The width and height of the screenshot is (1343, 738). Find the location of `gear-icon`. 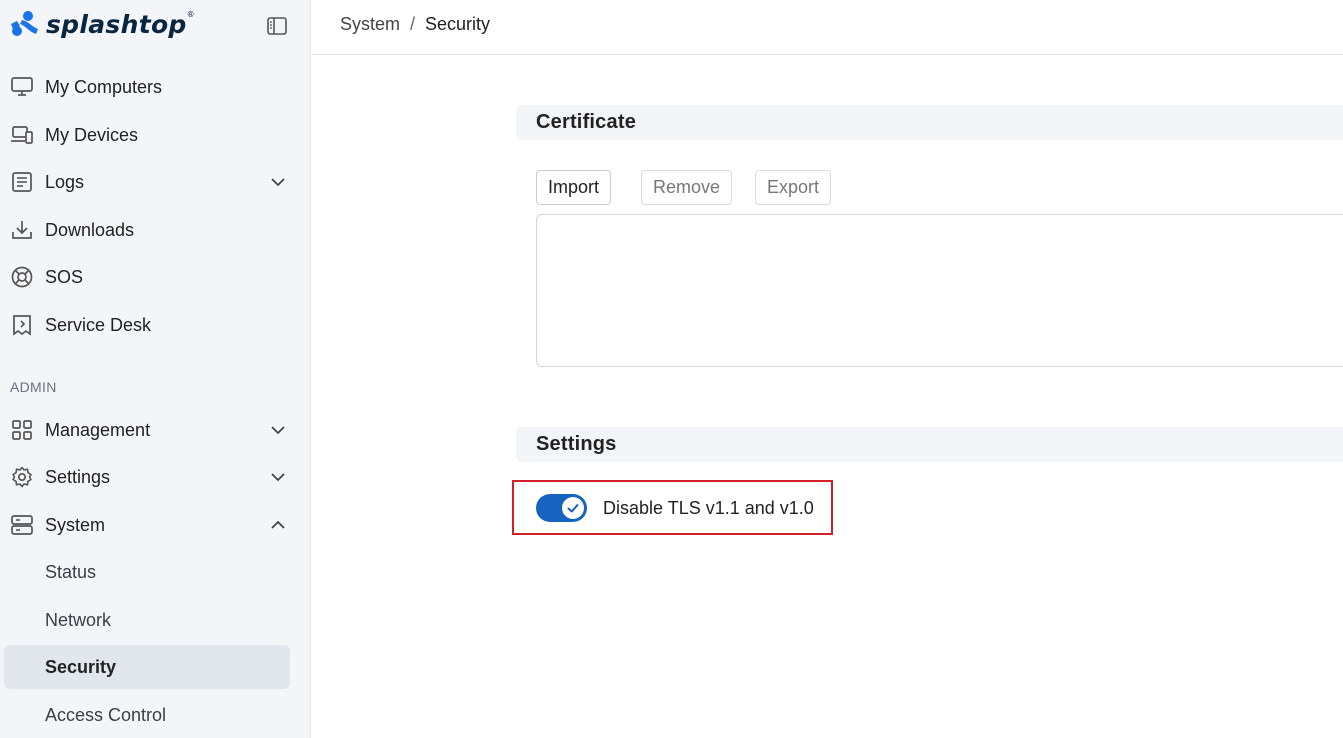

gear-icon is located at coordinates (22, 477).